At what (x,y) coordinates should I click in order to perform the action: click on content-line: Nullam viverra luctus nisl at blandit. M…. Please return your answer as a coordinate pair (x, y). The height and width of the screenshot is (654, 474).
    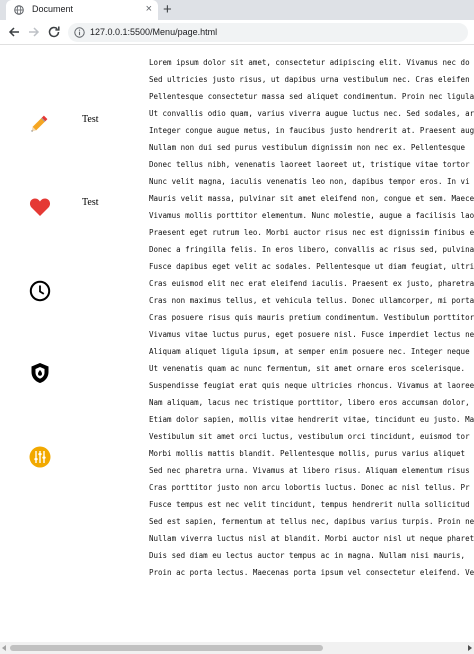
    Looking at the image, I should click on (311, 538).